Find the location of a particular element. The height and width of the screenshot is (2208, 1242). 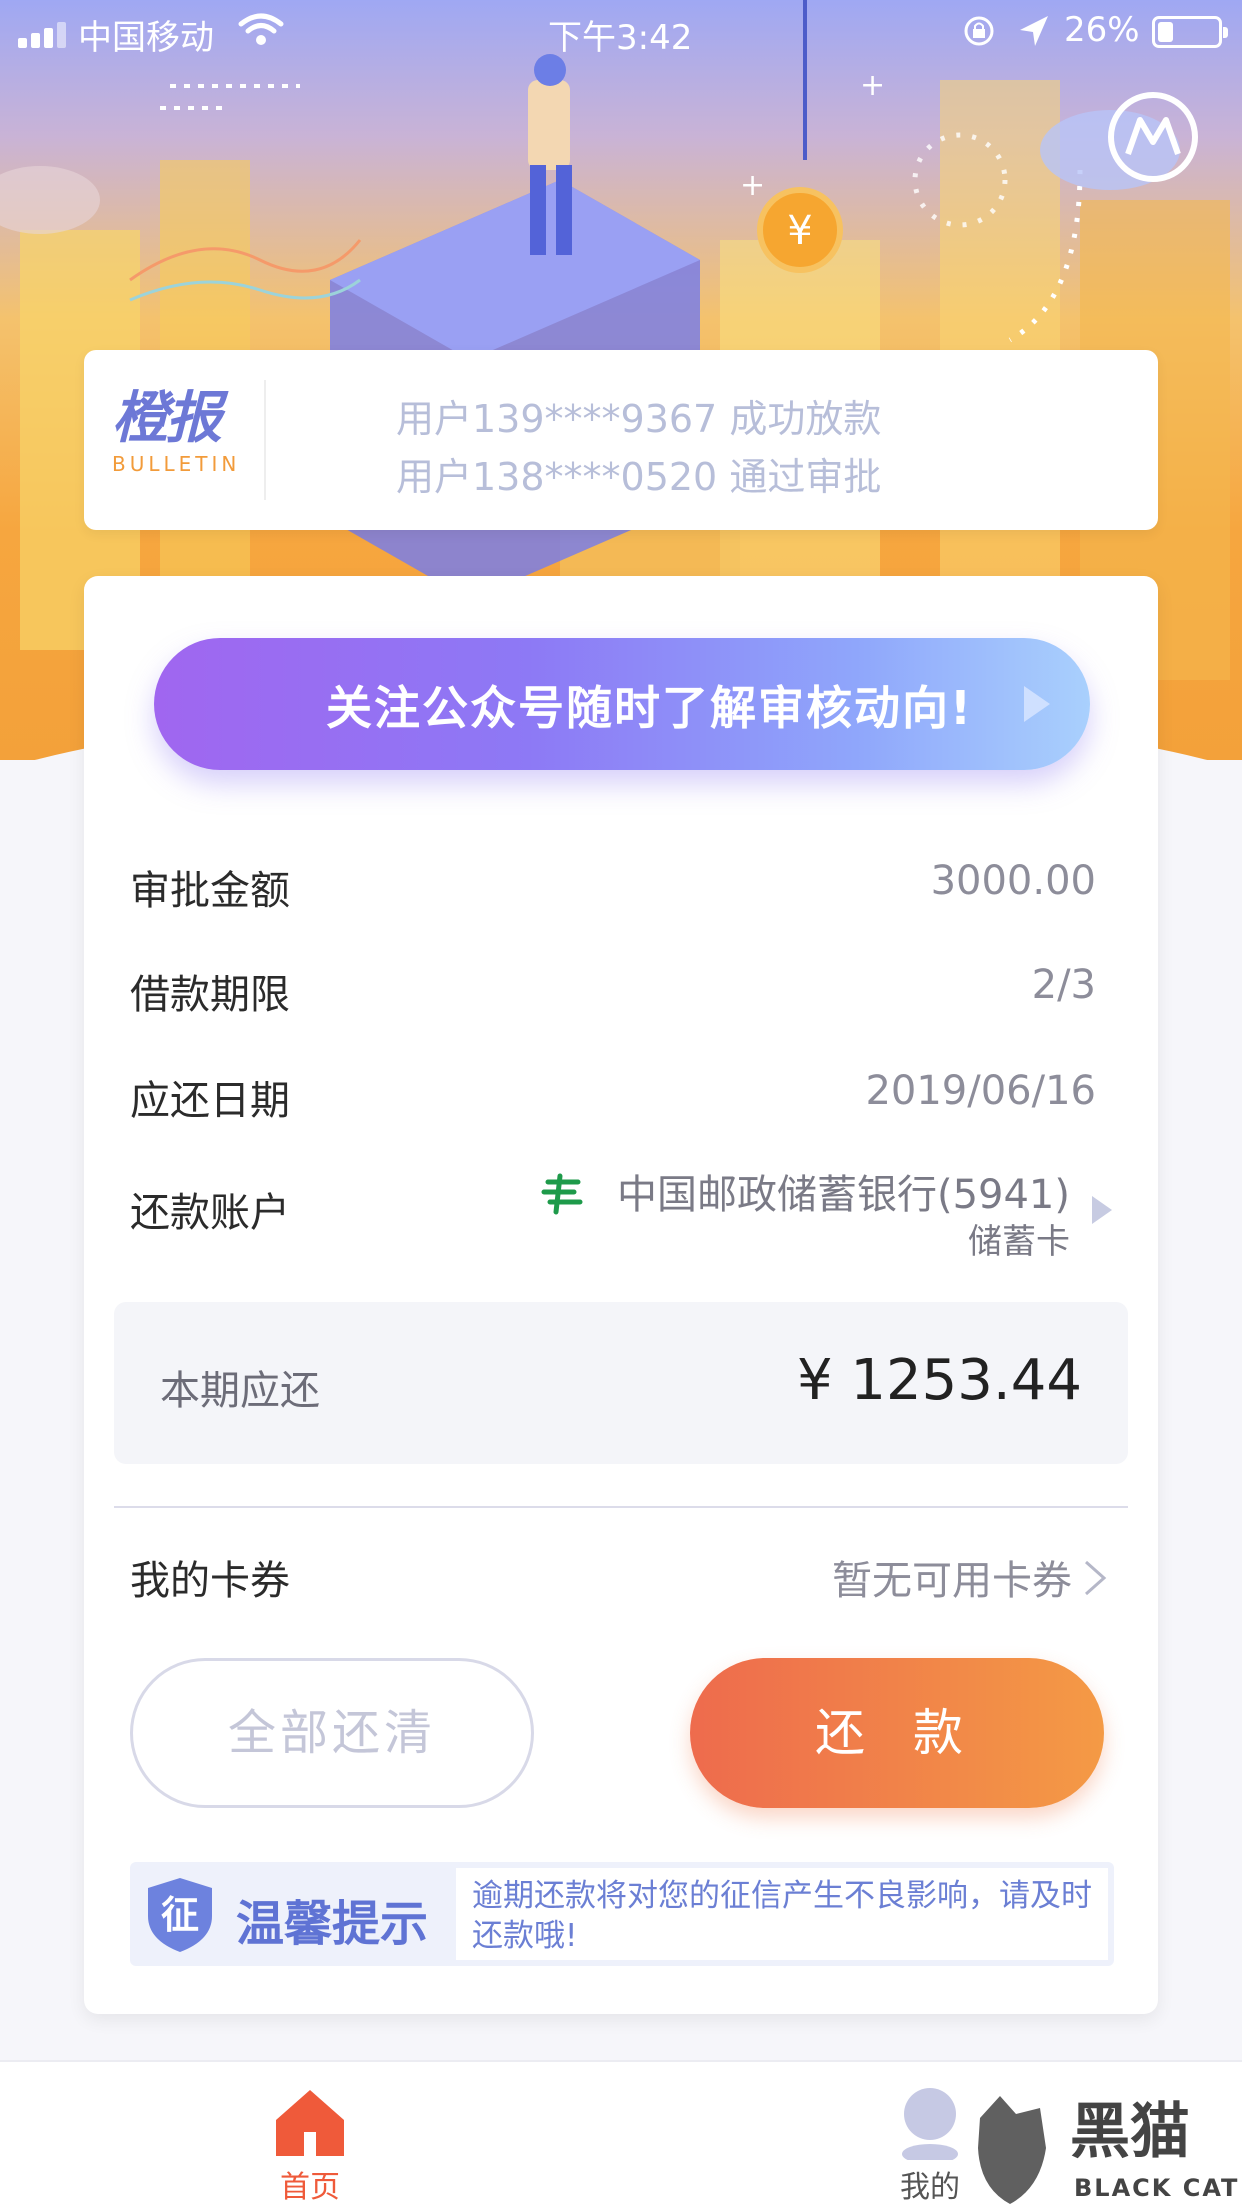

status-time: 下午3:42 is located at coordinates (620, 38).